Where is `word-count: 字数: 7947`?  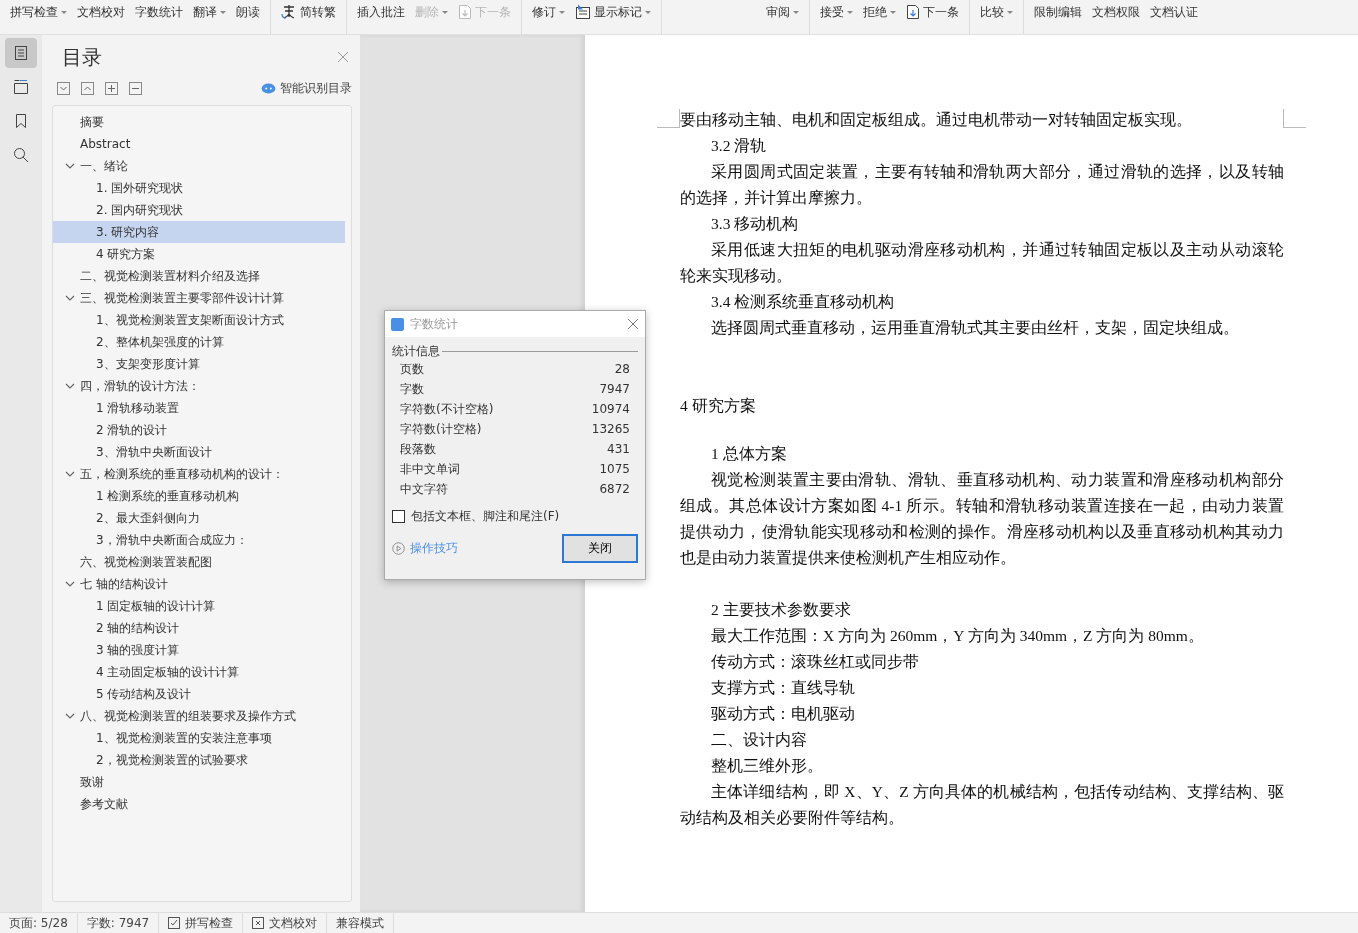 word-count: 字数: 7947 is located at coordinates (118, 923).